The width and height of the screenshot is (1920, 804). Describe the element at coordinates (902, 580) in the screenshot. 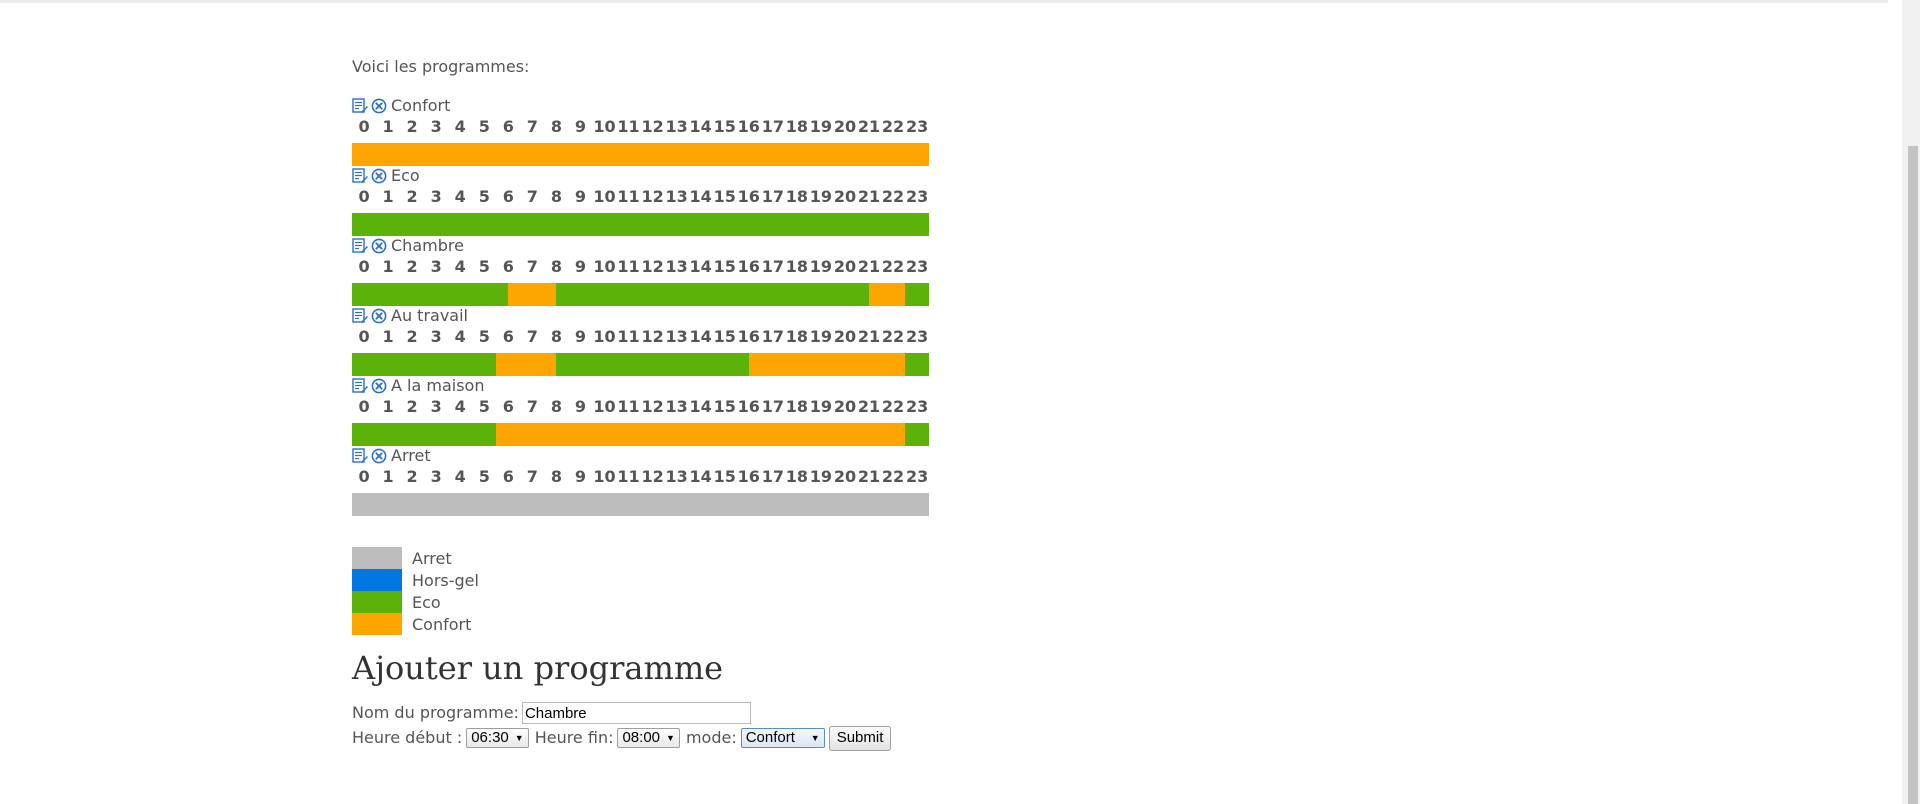

I see `legend-item: Hors-gel` at that location.